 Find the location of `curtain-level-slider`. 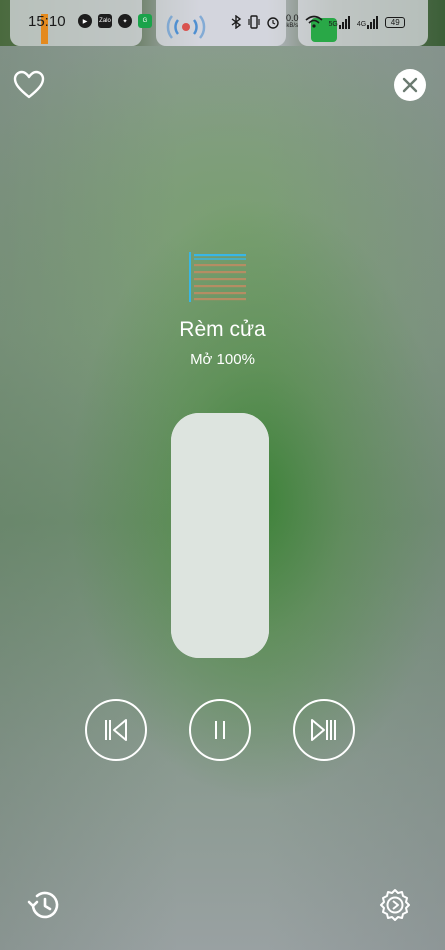

curtain-level-slider is located at coordinates (220, 535).